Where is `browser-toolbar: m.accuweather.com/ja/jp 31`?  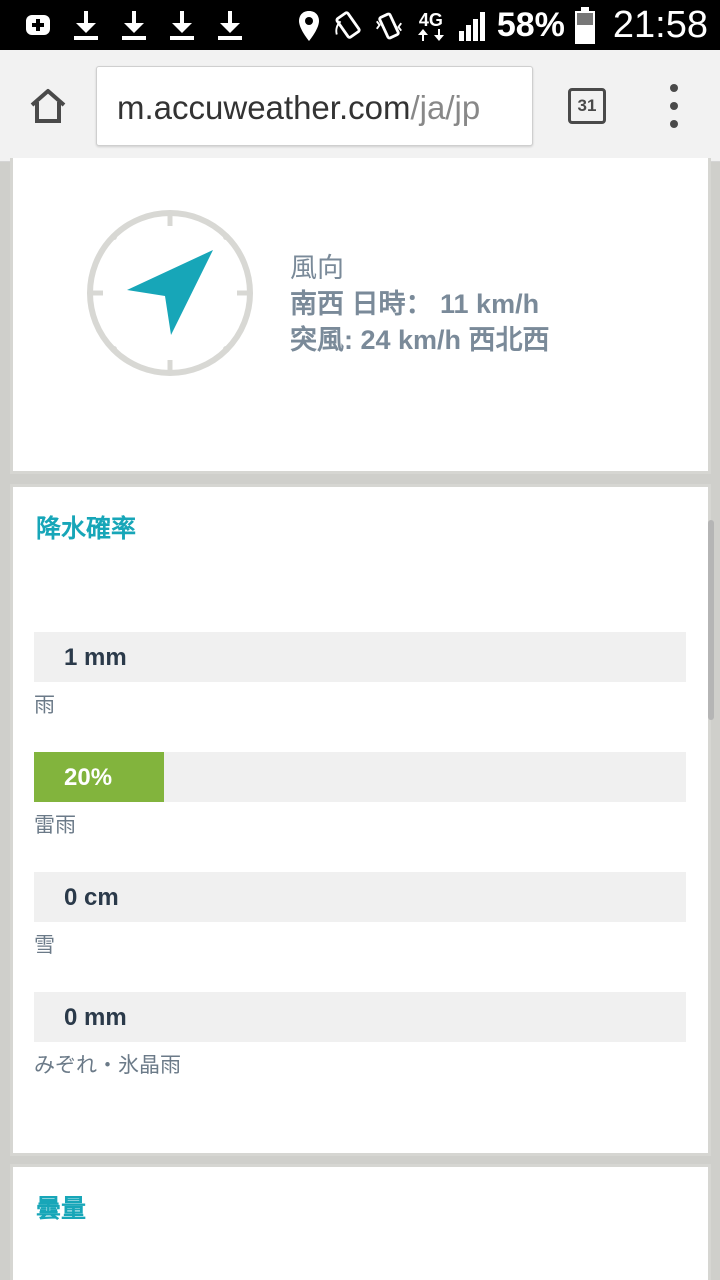 browser-toolbar: m.accuweather.com/ja/jp 31 is located at coordinates (360, 106).